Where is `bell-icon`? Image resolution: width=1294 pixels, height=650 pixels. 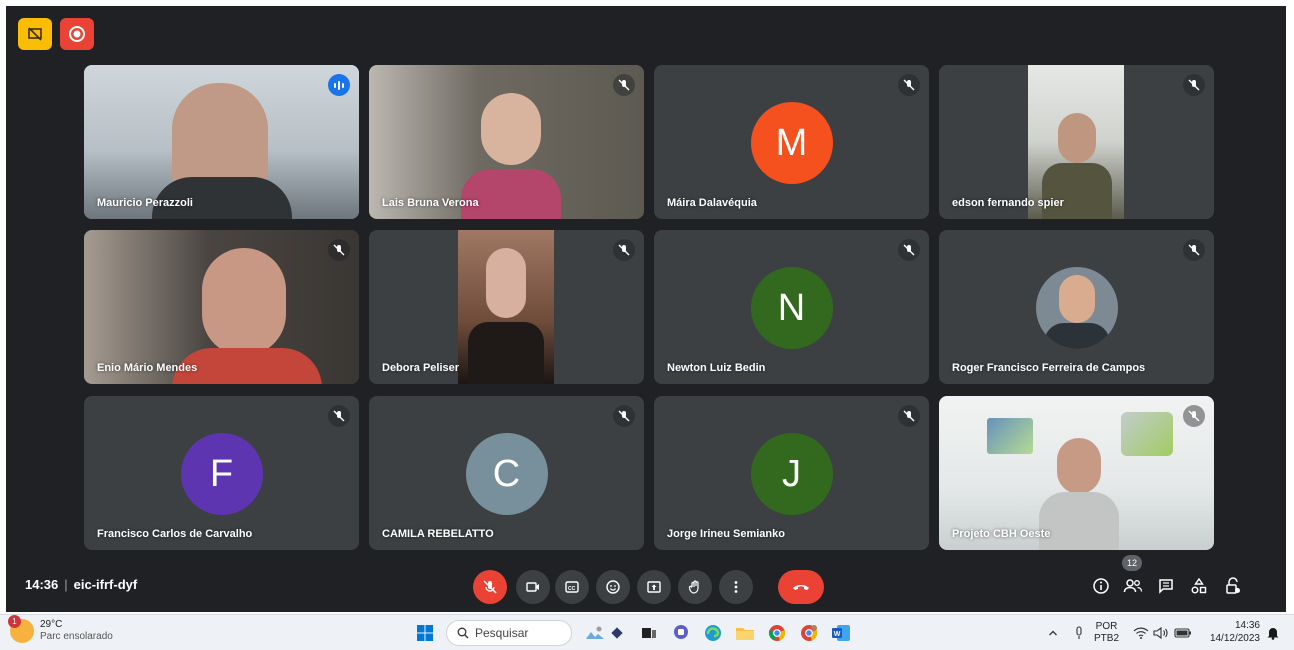
bell-icon is located at coordinates (1273, 634).